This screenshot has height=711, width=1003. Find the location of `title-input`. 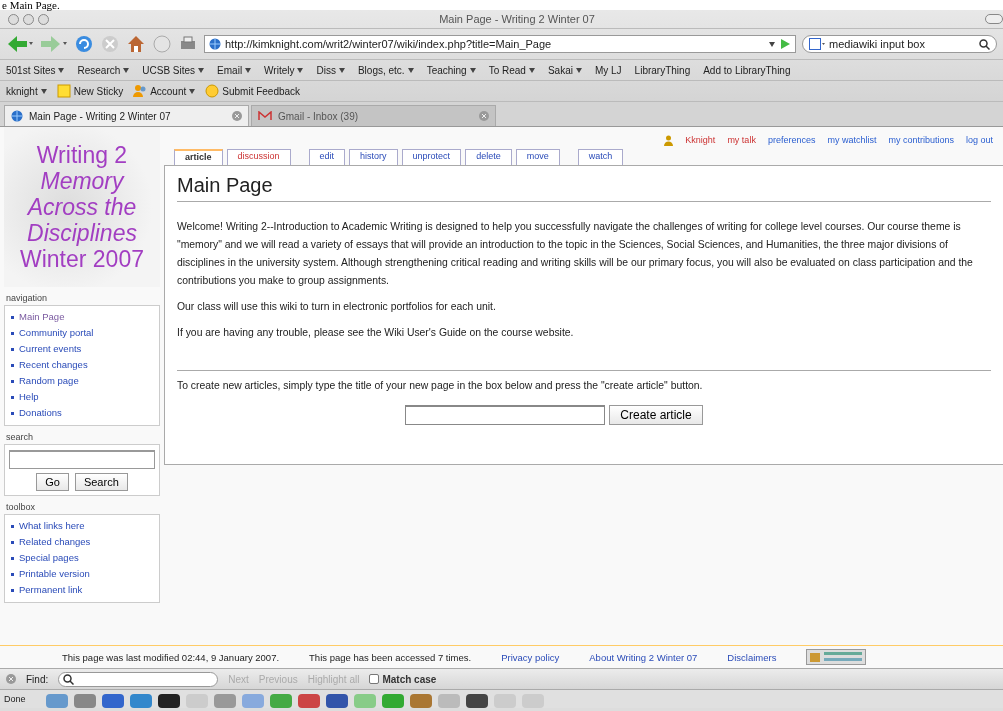

title-input is located at coordinates (505, 415).